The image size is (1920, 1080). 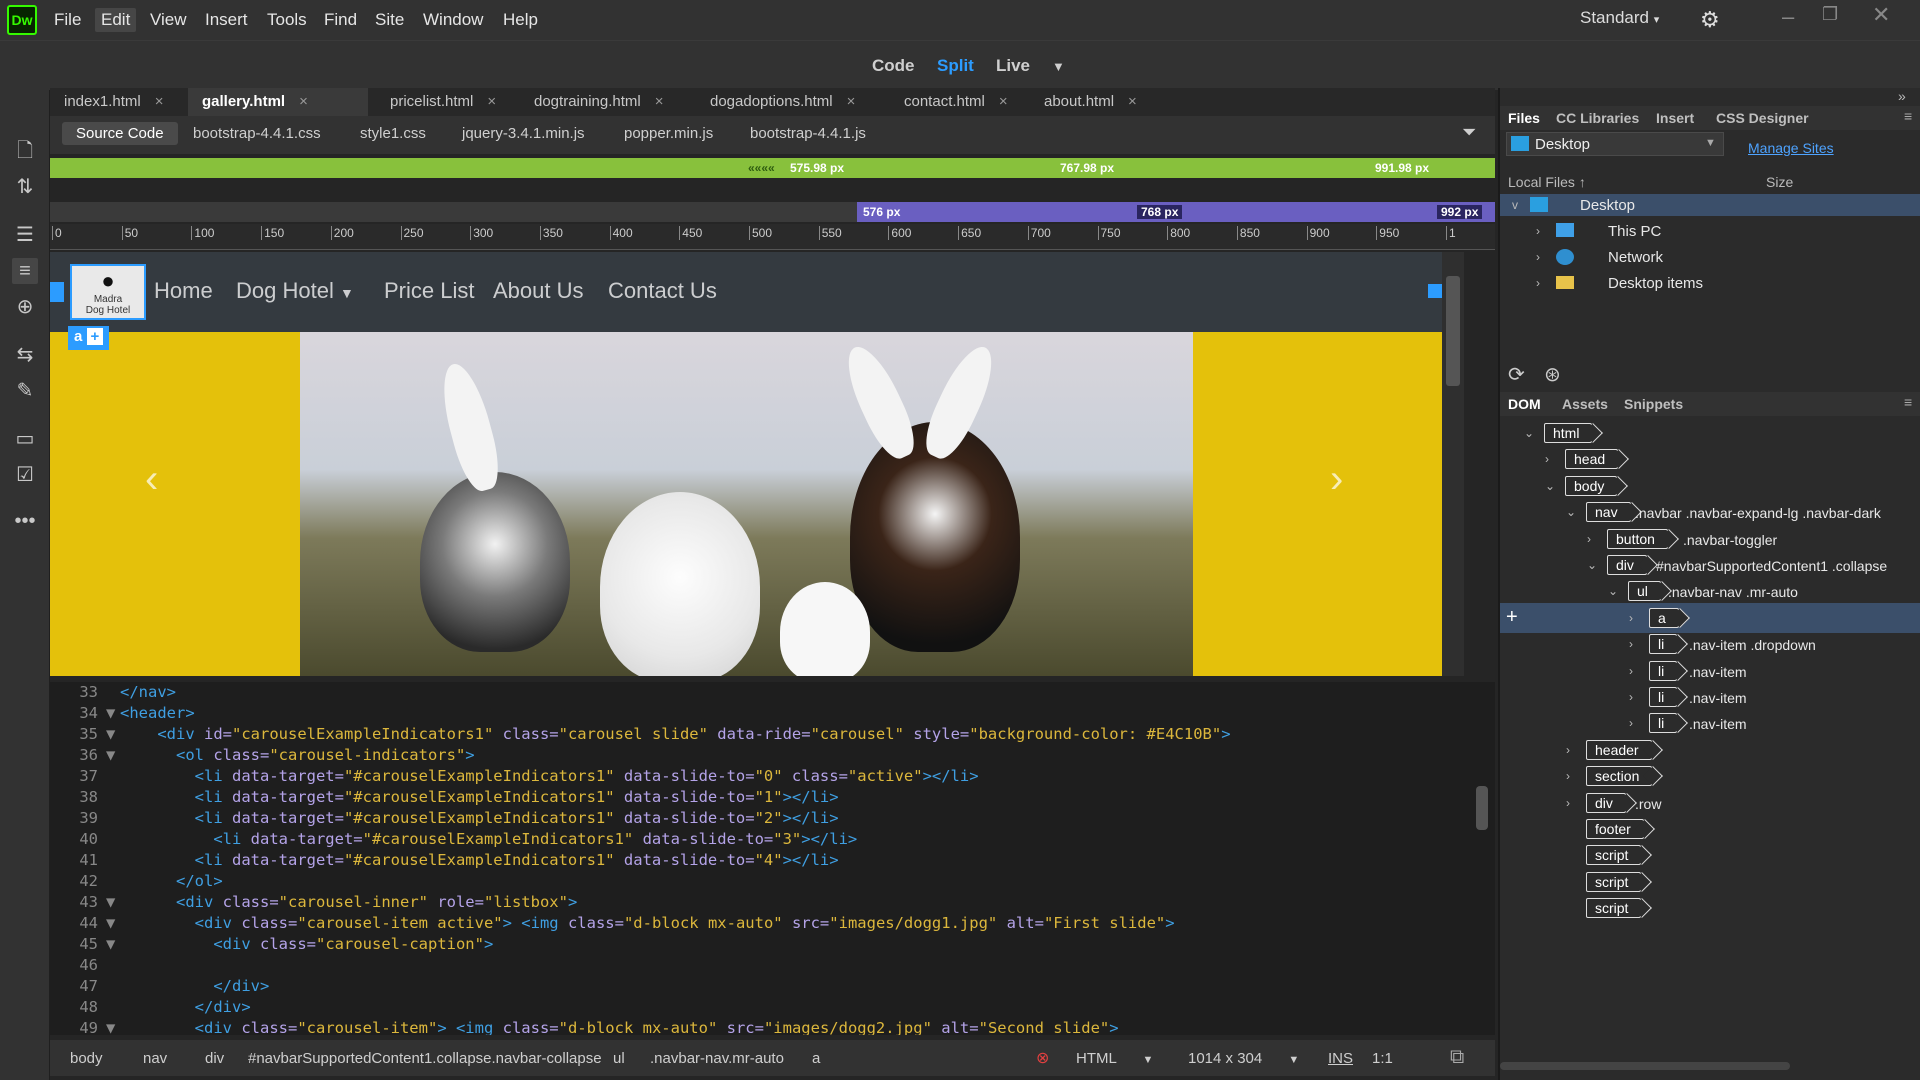 What do you see at coordinates (25, 187) in the screenshot?
I see `file-transfer-icon: ⇅` at bounding box center [25, 187].